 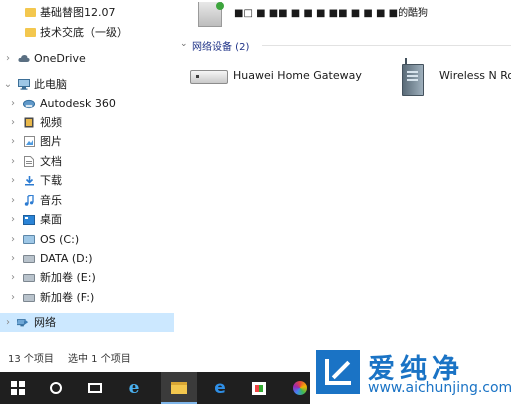 I want to click on device-label: Wireless N Ro, so click(x=475, y=75).